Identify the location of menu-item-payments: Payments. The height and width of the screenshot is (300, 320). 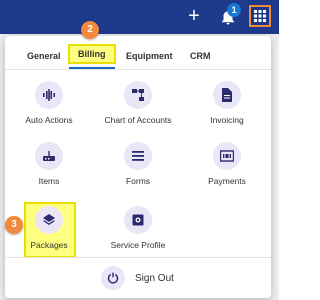
(227, 164).